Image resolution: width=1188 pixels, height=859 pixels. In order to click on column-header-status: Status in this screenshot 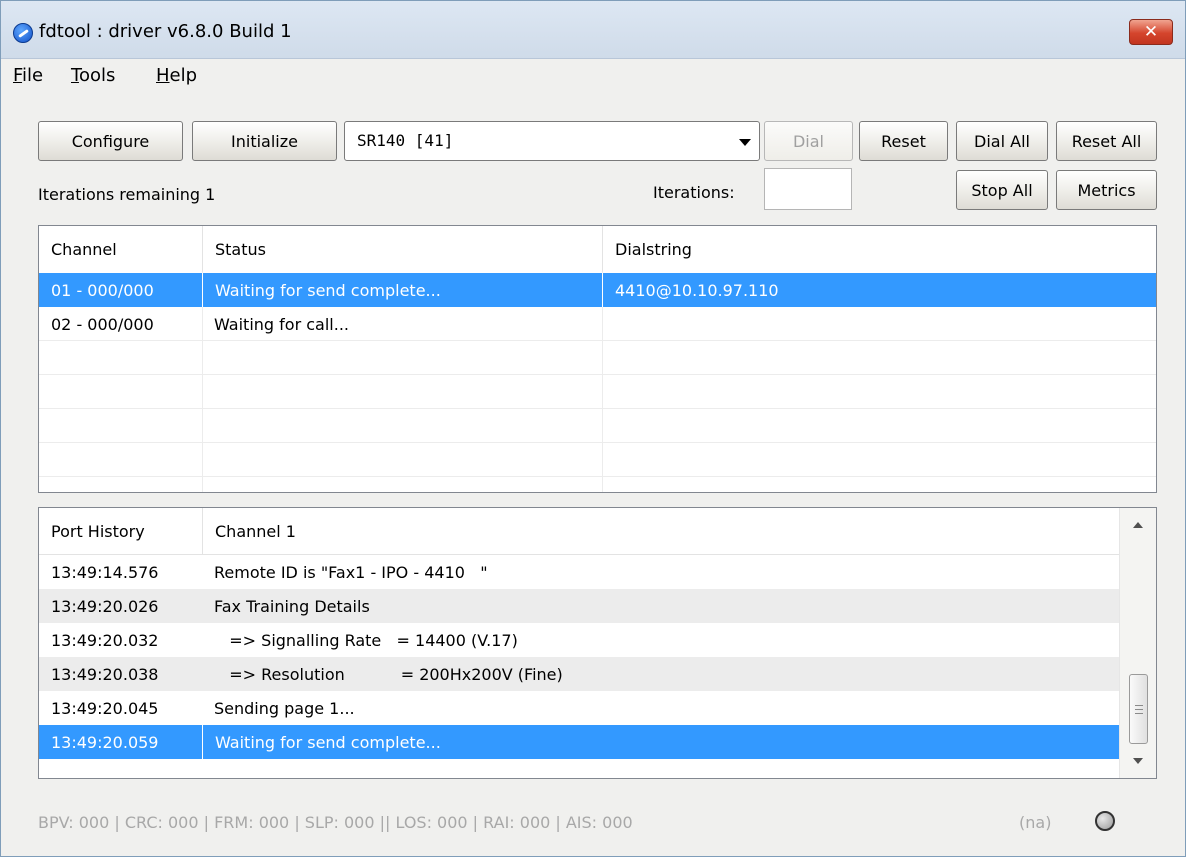, I will do `click(402, 249)`.